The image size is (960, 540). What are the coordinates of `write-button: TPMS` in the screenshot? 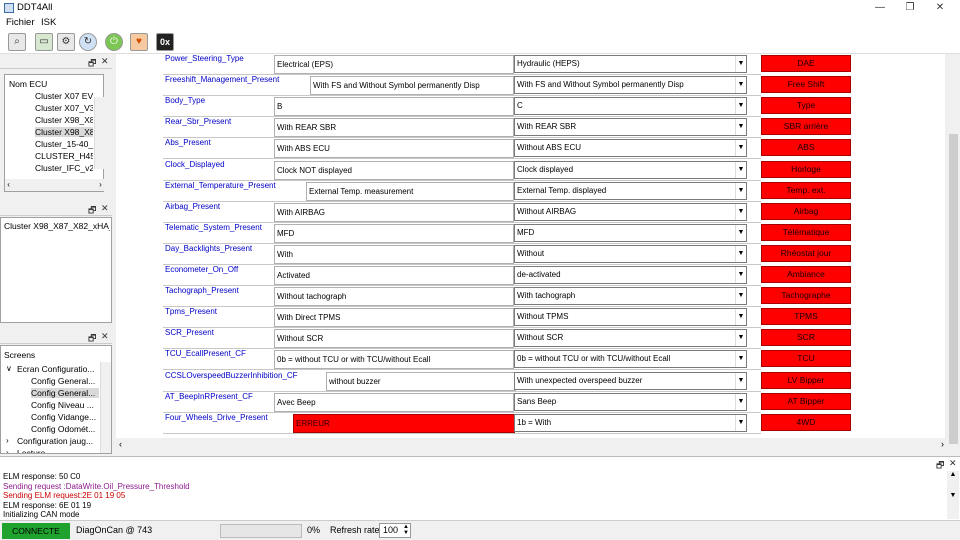 It's located at (806, 317).